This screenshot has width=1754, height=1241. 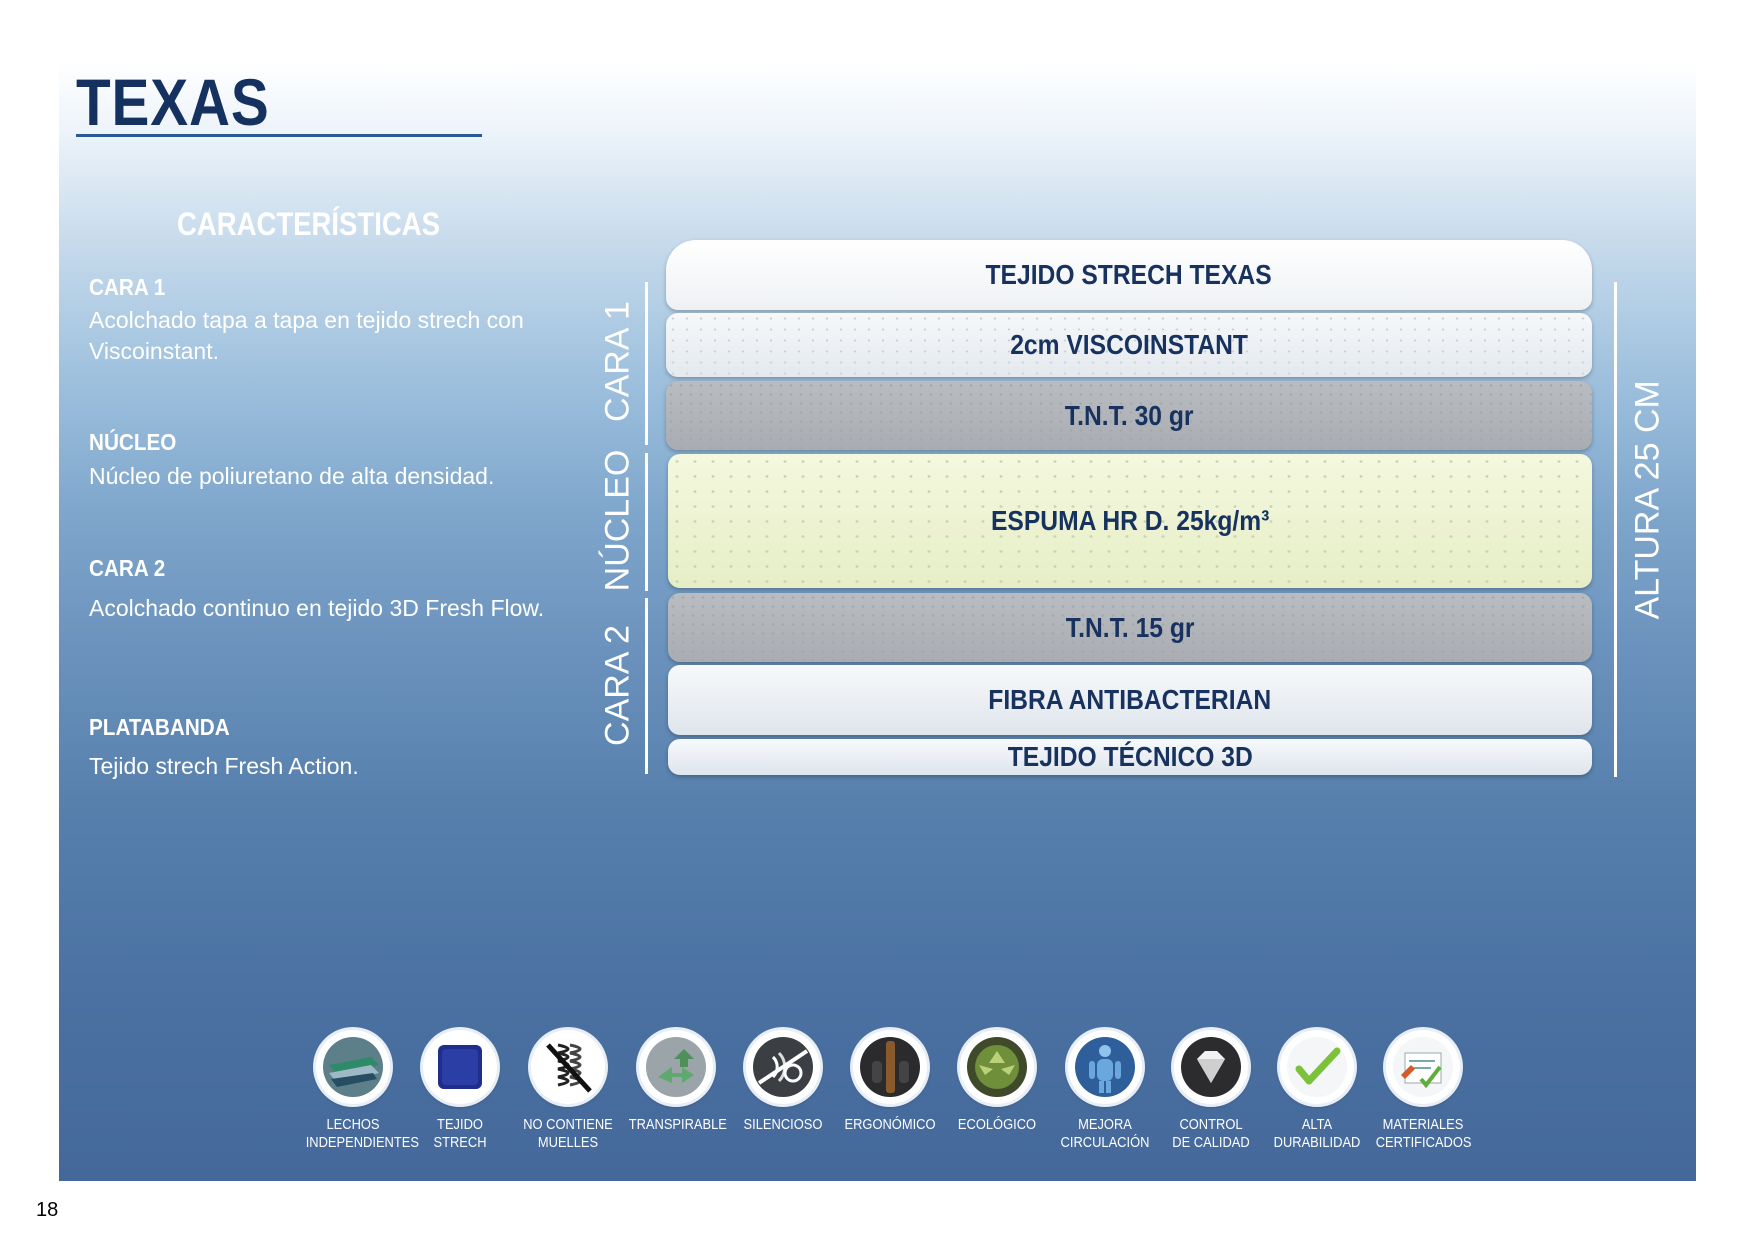 What do you see at coordinates (568, 1124) in the screenshot?
I see `feature-label-line1: NO CONTIENE` at bounding box center [568, 1124].